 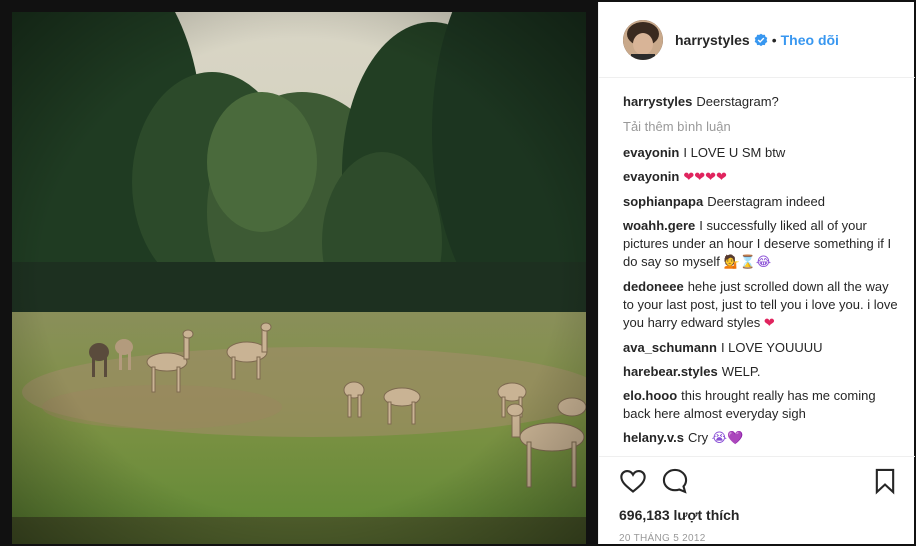 I want to click on emoji-icon: 😭💜, so click(x=727, y=438).